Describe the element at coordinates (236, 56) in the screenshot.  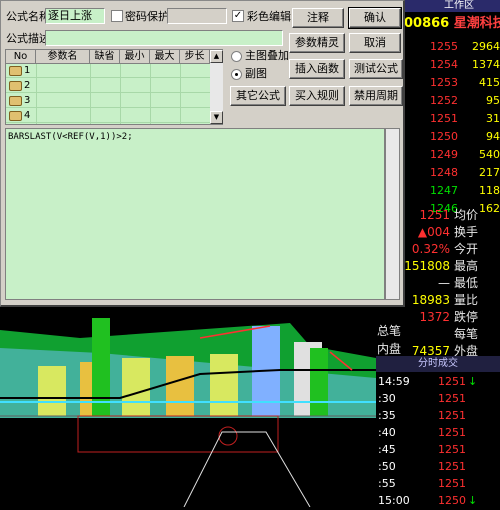
I see `main-overlay-radio` at that location.